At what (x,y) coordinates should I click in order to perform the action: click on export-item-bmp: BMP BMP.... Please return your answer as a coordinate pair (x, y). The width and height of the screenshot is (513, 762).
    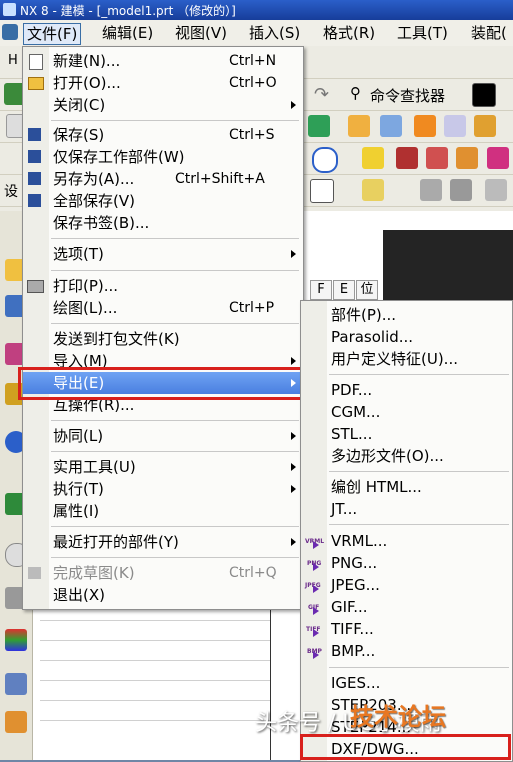
    Looking at the image, I should click on (406, 651).